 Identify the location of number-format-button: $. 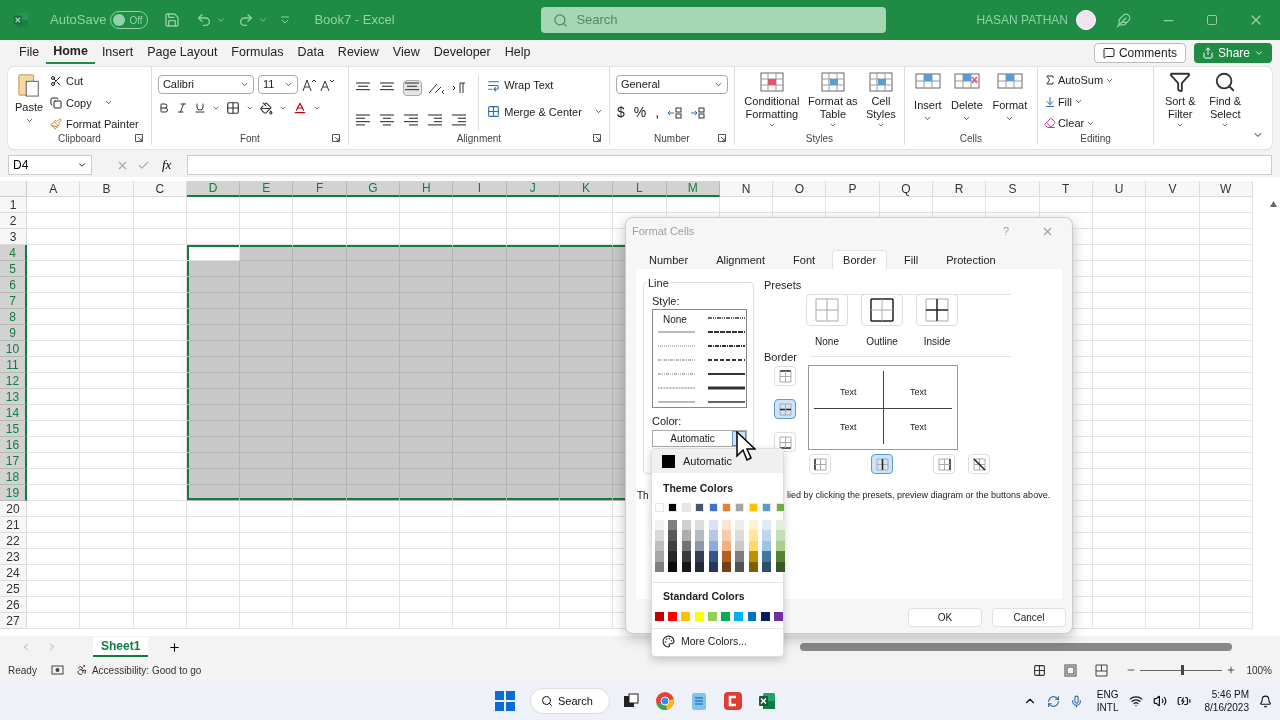
(620, 112).